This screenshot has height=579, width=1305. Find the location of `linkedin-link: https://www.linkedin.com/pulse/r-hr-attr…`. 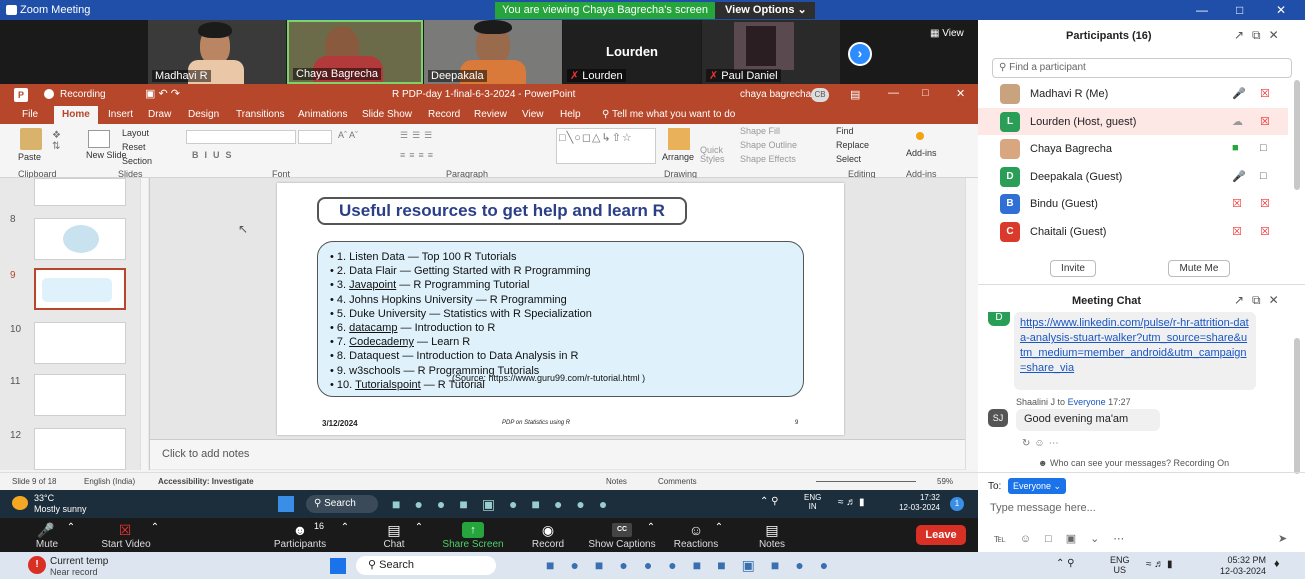

linkedin-link: https://www.linkedin.com/pulse/r-hr-attr… is located at coordinates (1134, 345).